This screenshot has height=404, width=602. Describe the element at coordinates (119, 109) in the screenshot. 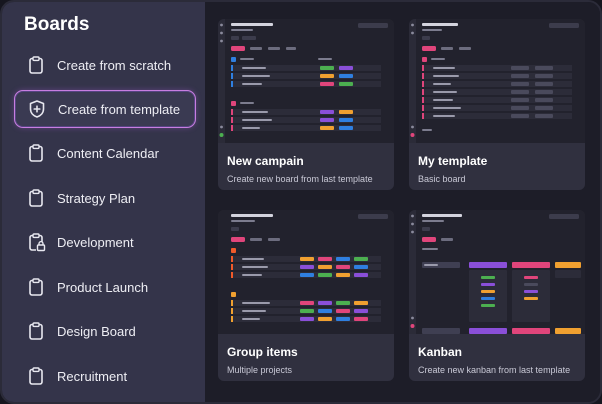

I see `sidebar-item-label: Create from template` at that location.